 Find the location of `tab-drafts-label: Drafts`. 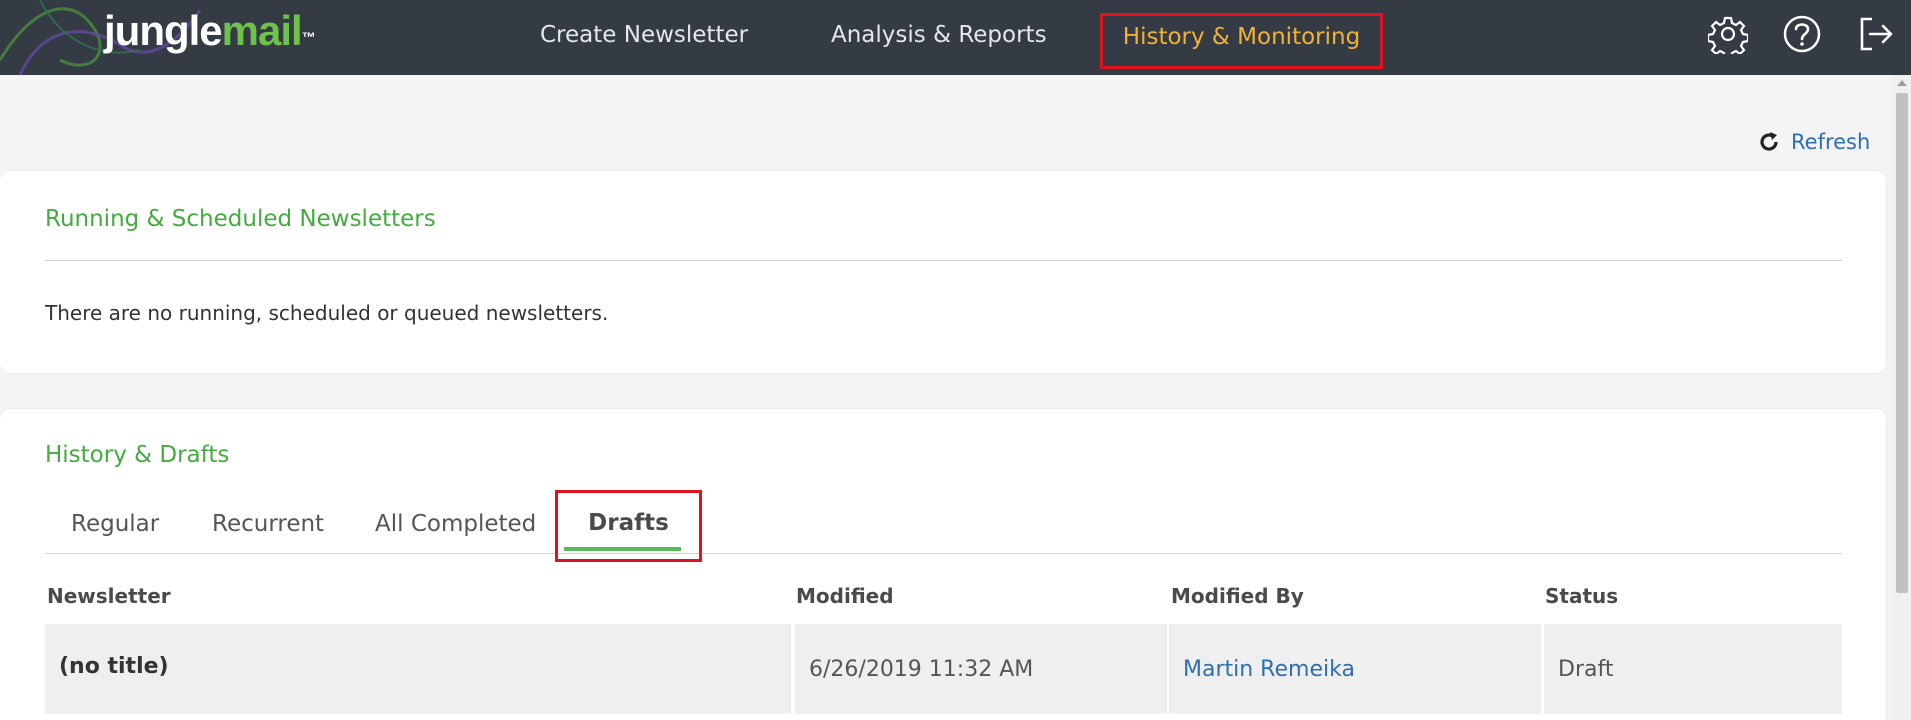

tab-drafts-label: Drafts is located at coordinates (628, 523).